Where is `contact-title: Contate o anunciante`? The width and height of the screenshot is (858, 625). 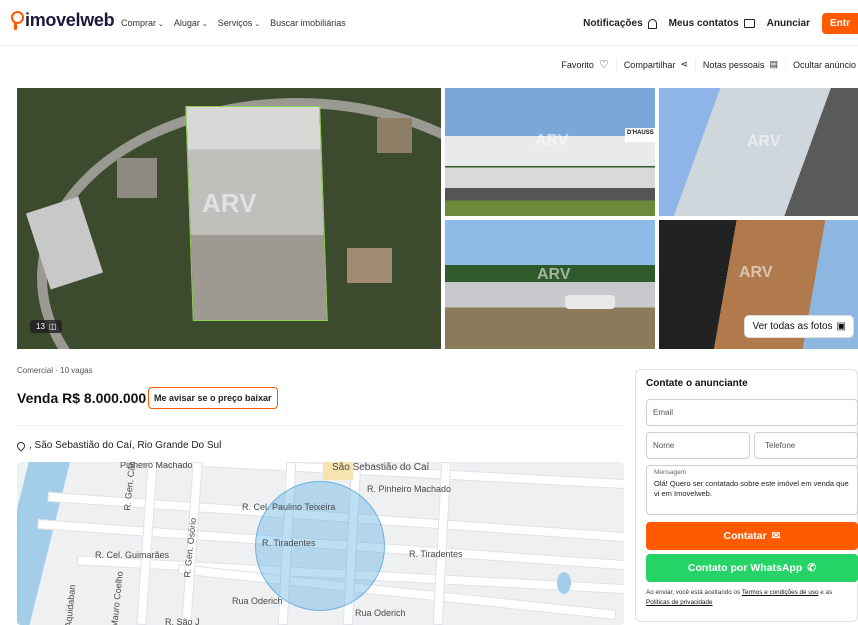
contact-title: Contate o anunciante is located at coordinates (697, 383).